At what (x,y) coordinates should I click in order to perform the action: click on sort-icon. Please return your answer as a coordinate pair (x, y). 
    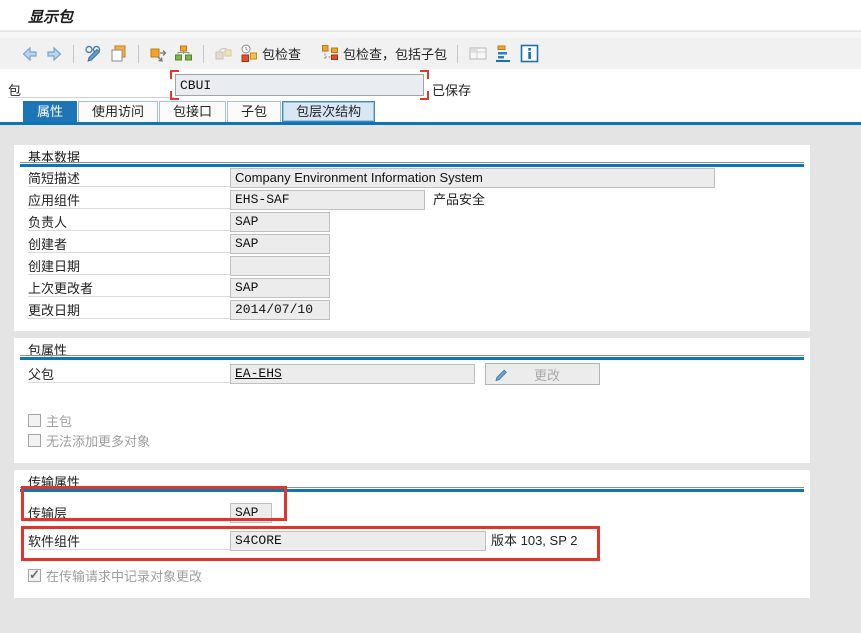
    Looking at the image, I should click on (503, 53).